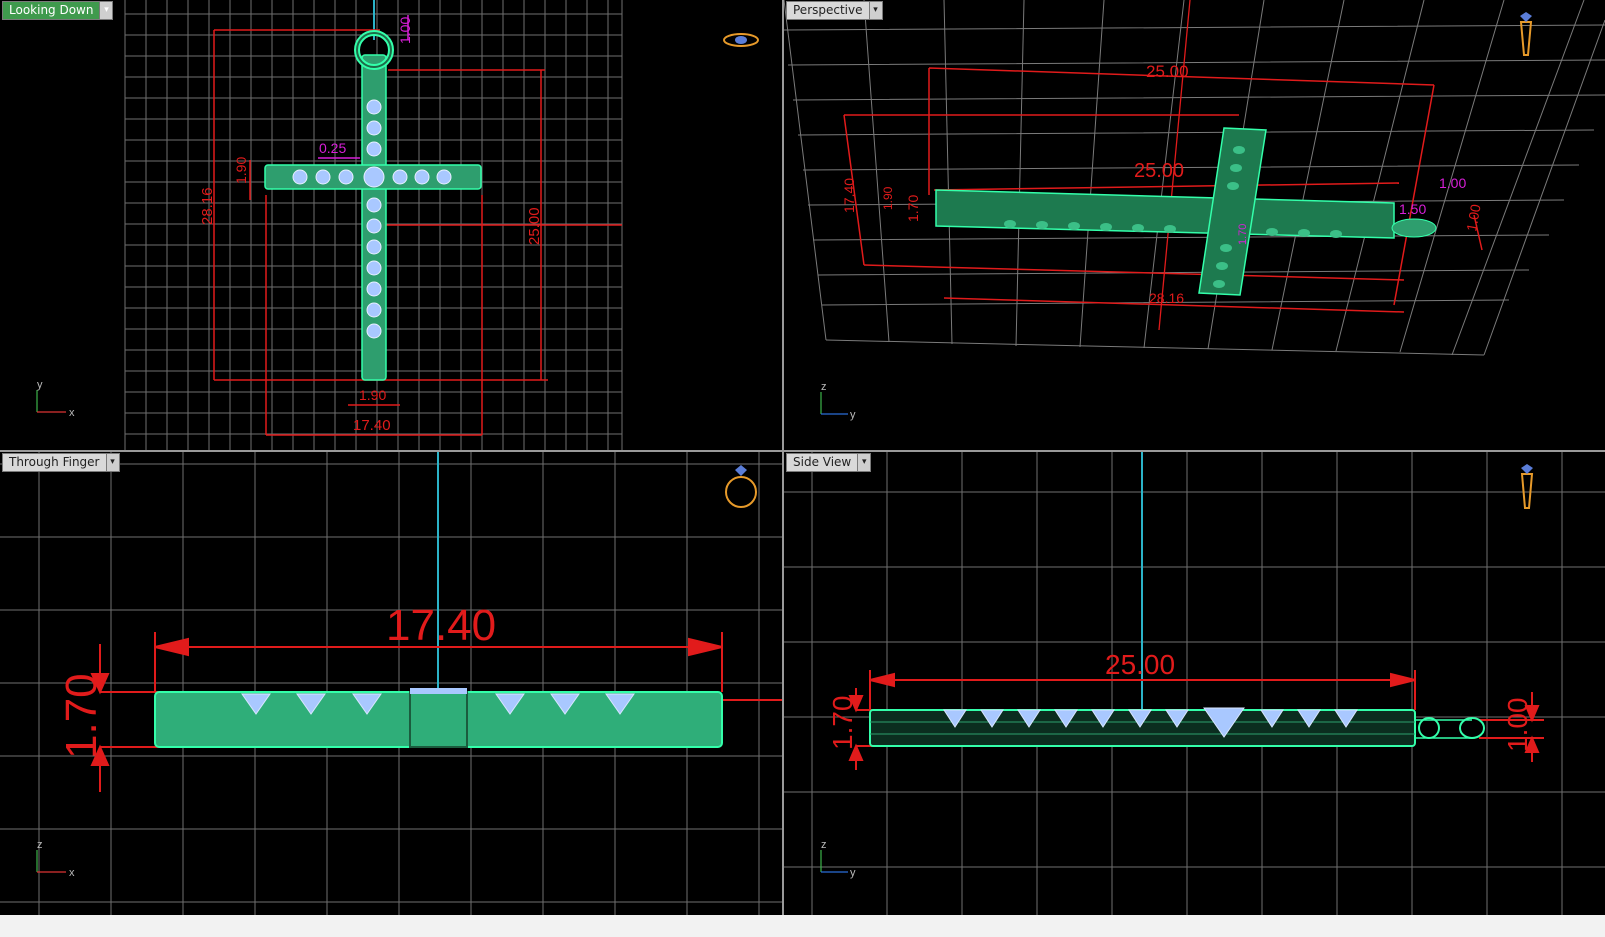 Image resolution: width=1605 pixels, height=937 pixels. What do you see at coordinates (1526, 34) in the screenshot?
I see `ring-perspective-icon` at bounding box center [1526, 34].